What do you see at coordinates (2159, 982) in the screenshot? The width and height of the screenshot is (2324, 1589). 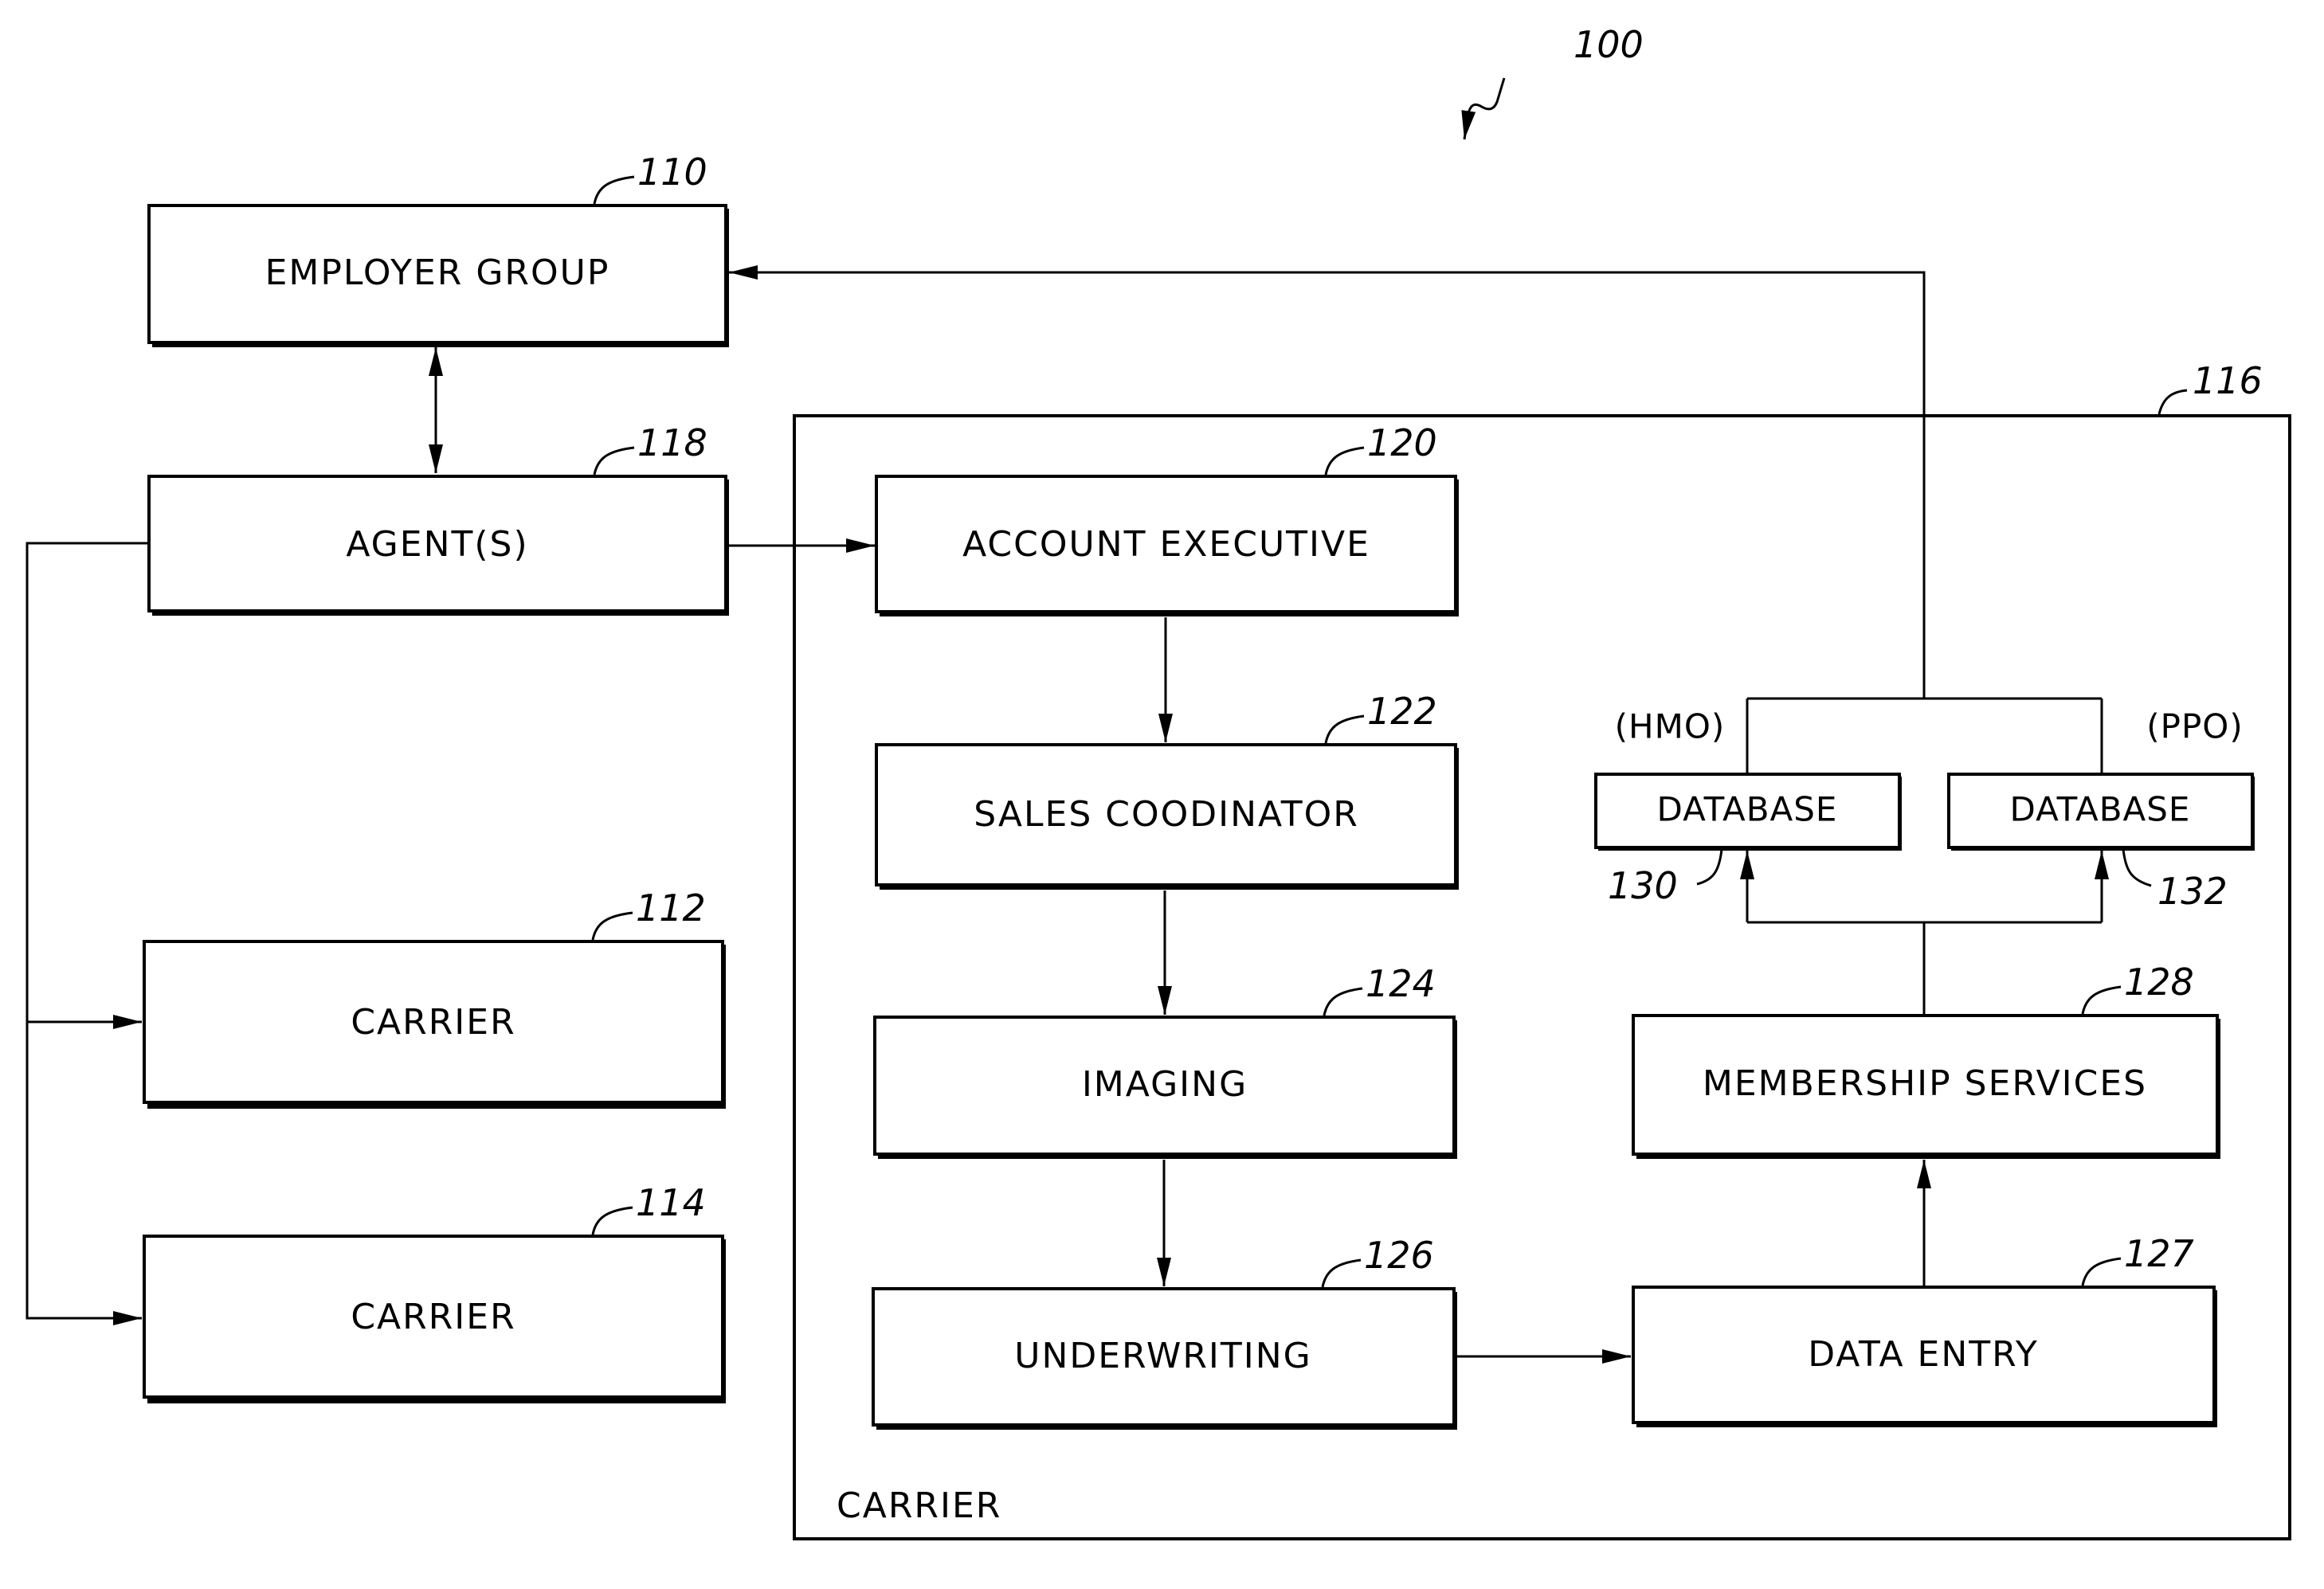 I see `membership-services-ref: 128` at bounding box center [2159, 982].